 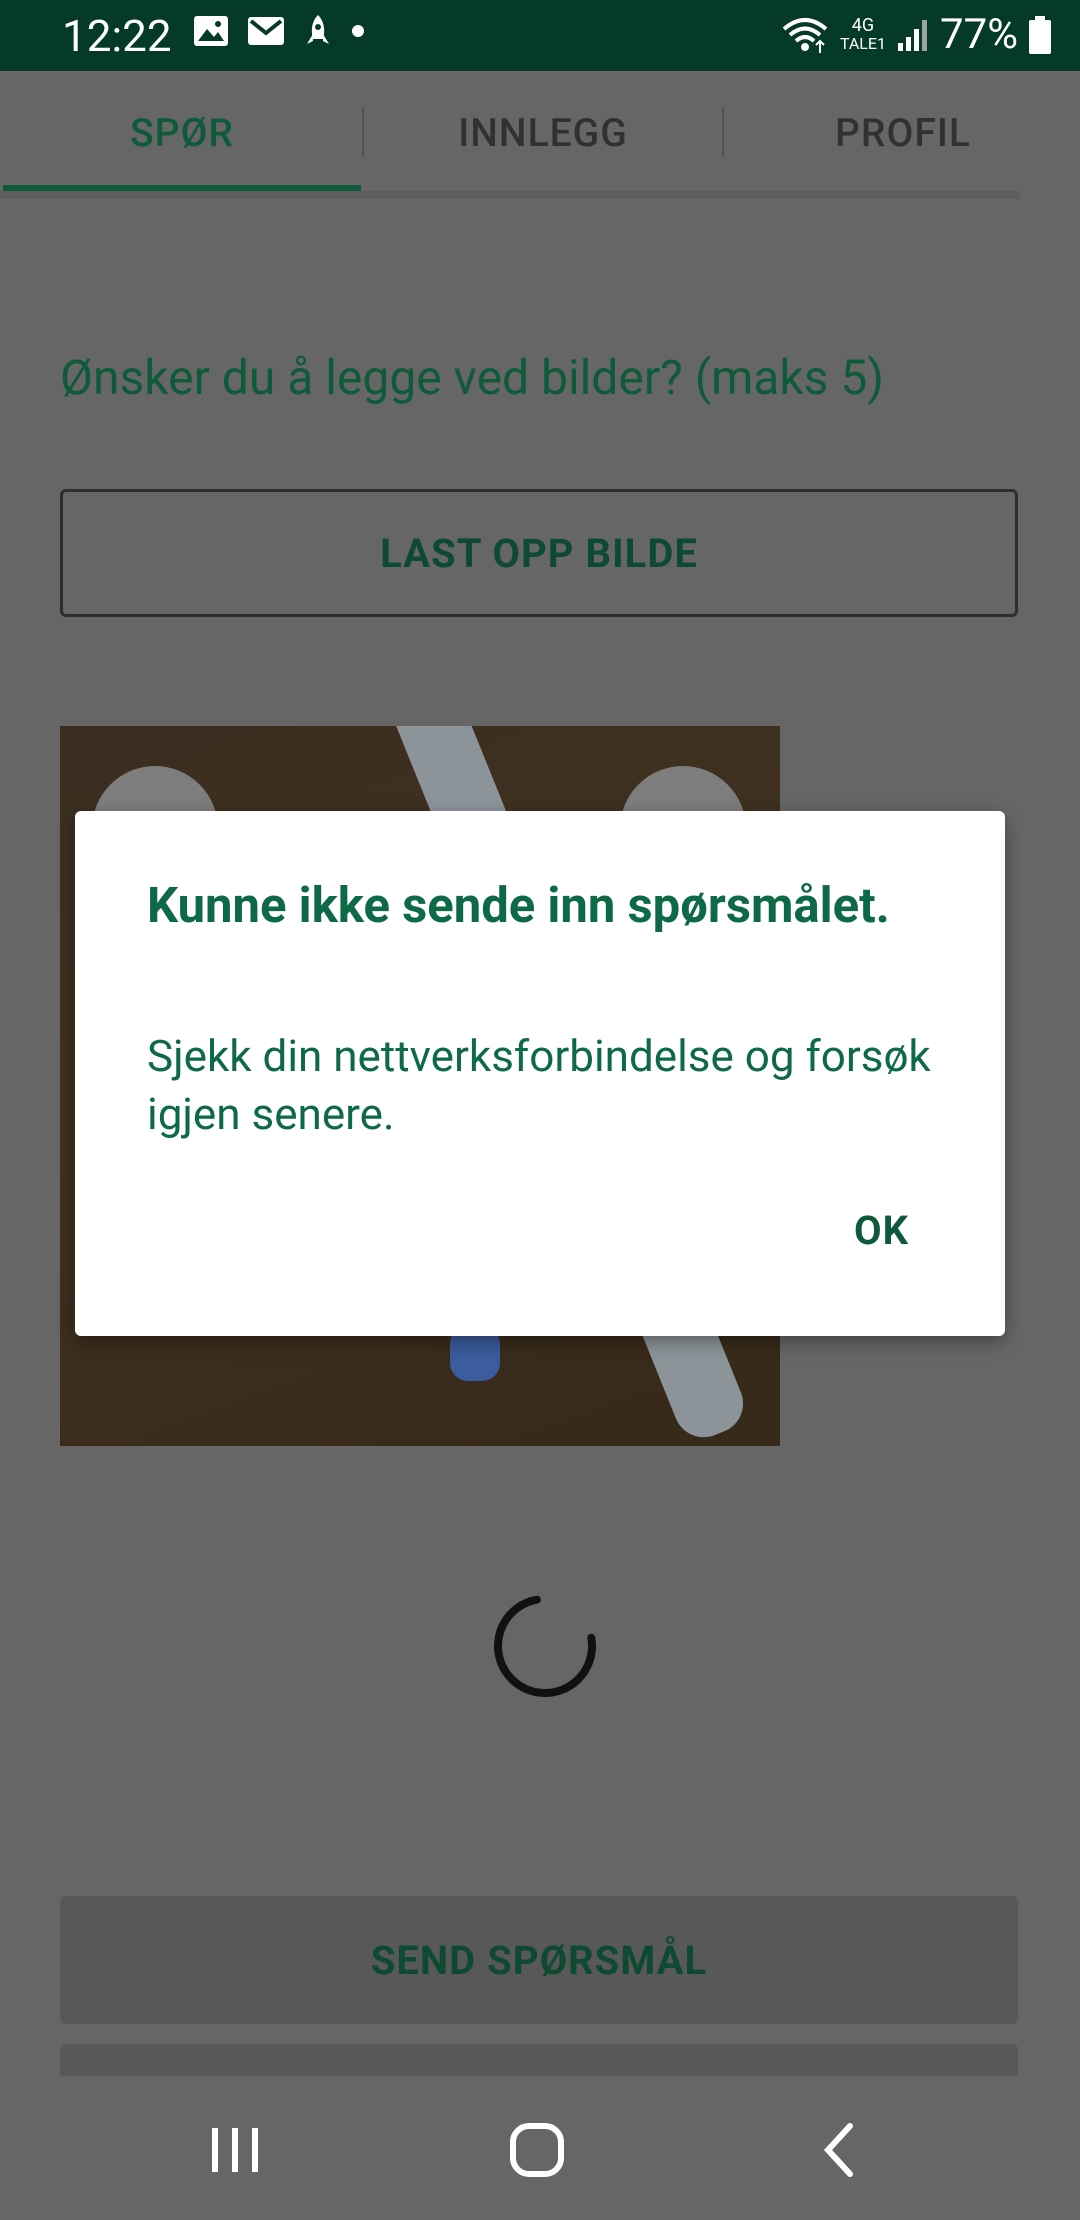 What do you see at coordinates (805, 35) in the screenshot?
I see `wifi-icon` at bounding box center [805, 35].